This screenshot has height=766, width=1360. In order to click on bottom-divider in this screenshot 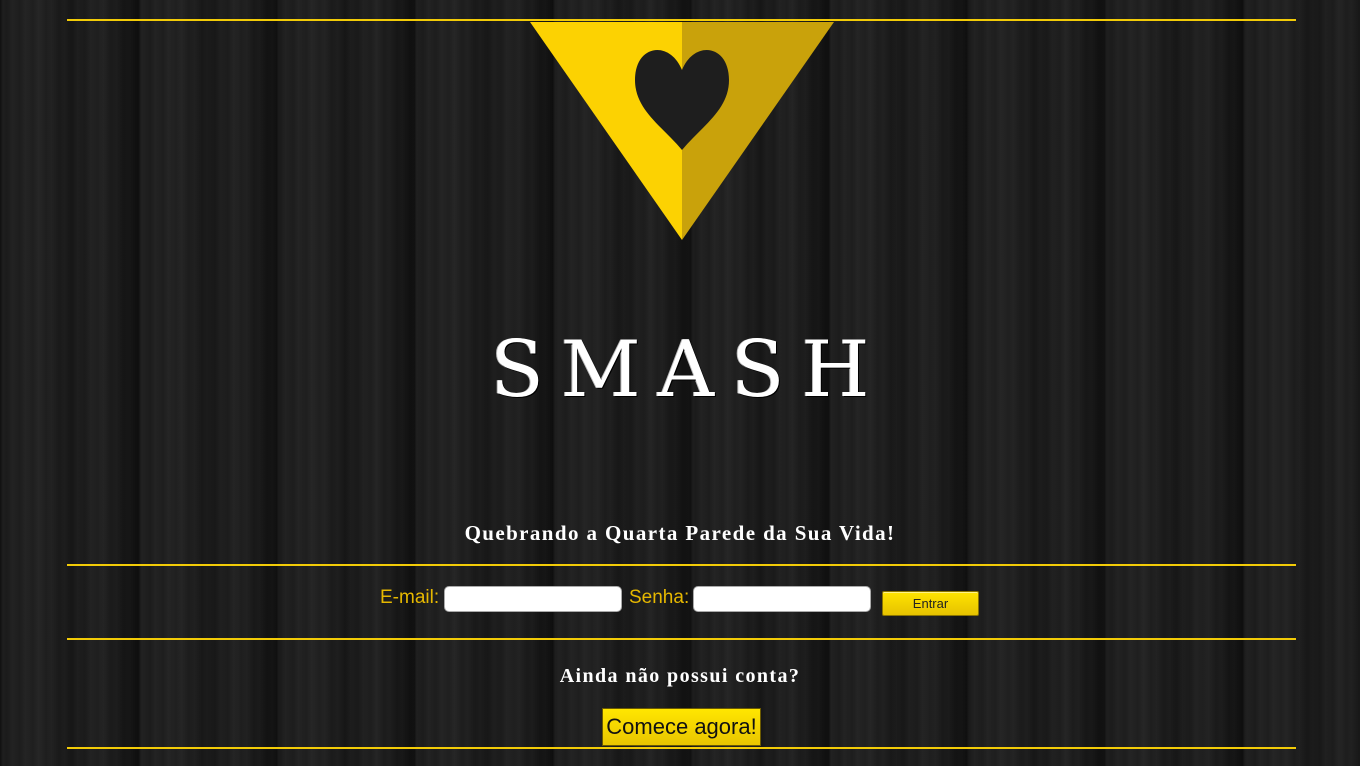, I will do `click(681, 748)`.